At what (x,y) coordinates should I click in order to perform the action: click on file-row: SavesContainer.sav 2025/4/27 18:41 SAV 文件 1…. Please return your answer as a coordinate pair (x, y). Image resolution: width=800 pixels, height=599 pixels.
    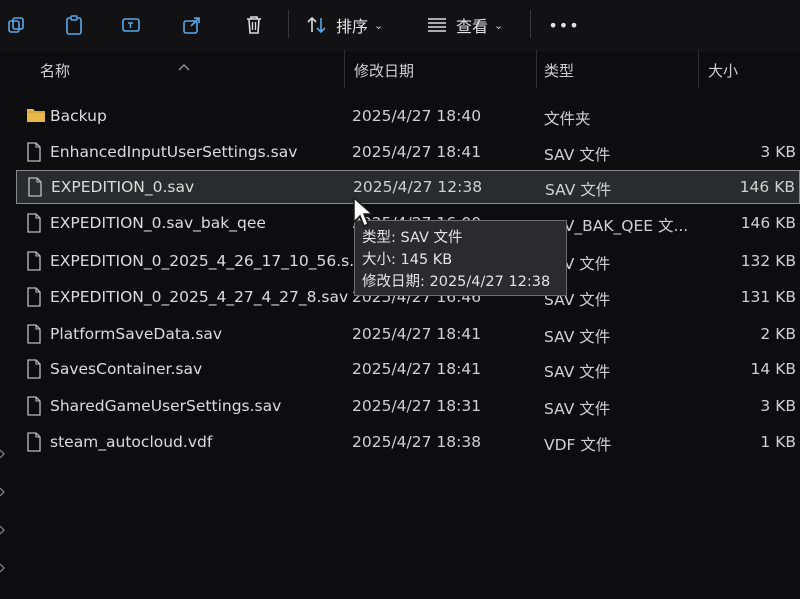
    Looking at the image, I should click on (408, 370).